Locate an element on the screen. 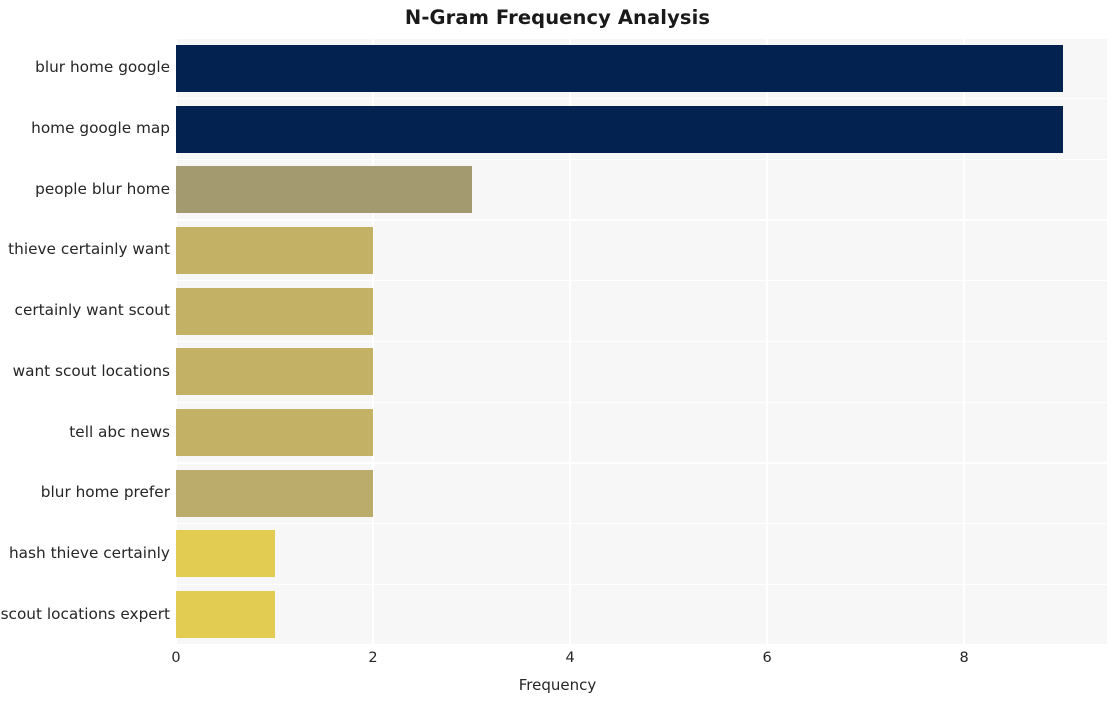  y-axis-tick-label: blur home google is located at coordinates (102, 67).